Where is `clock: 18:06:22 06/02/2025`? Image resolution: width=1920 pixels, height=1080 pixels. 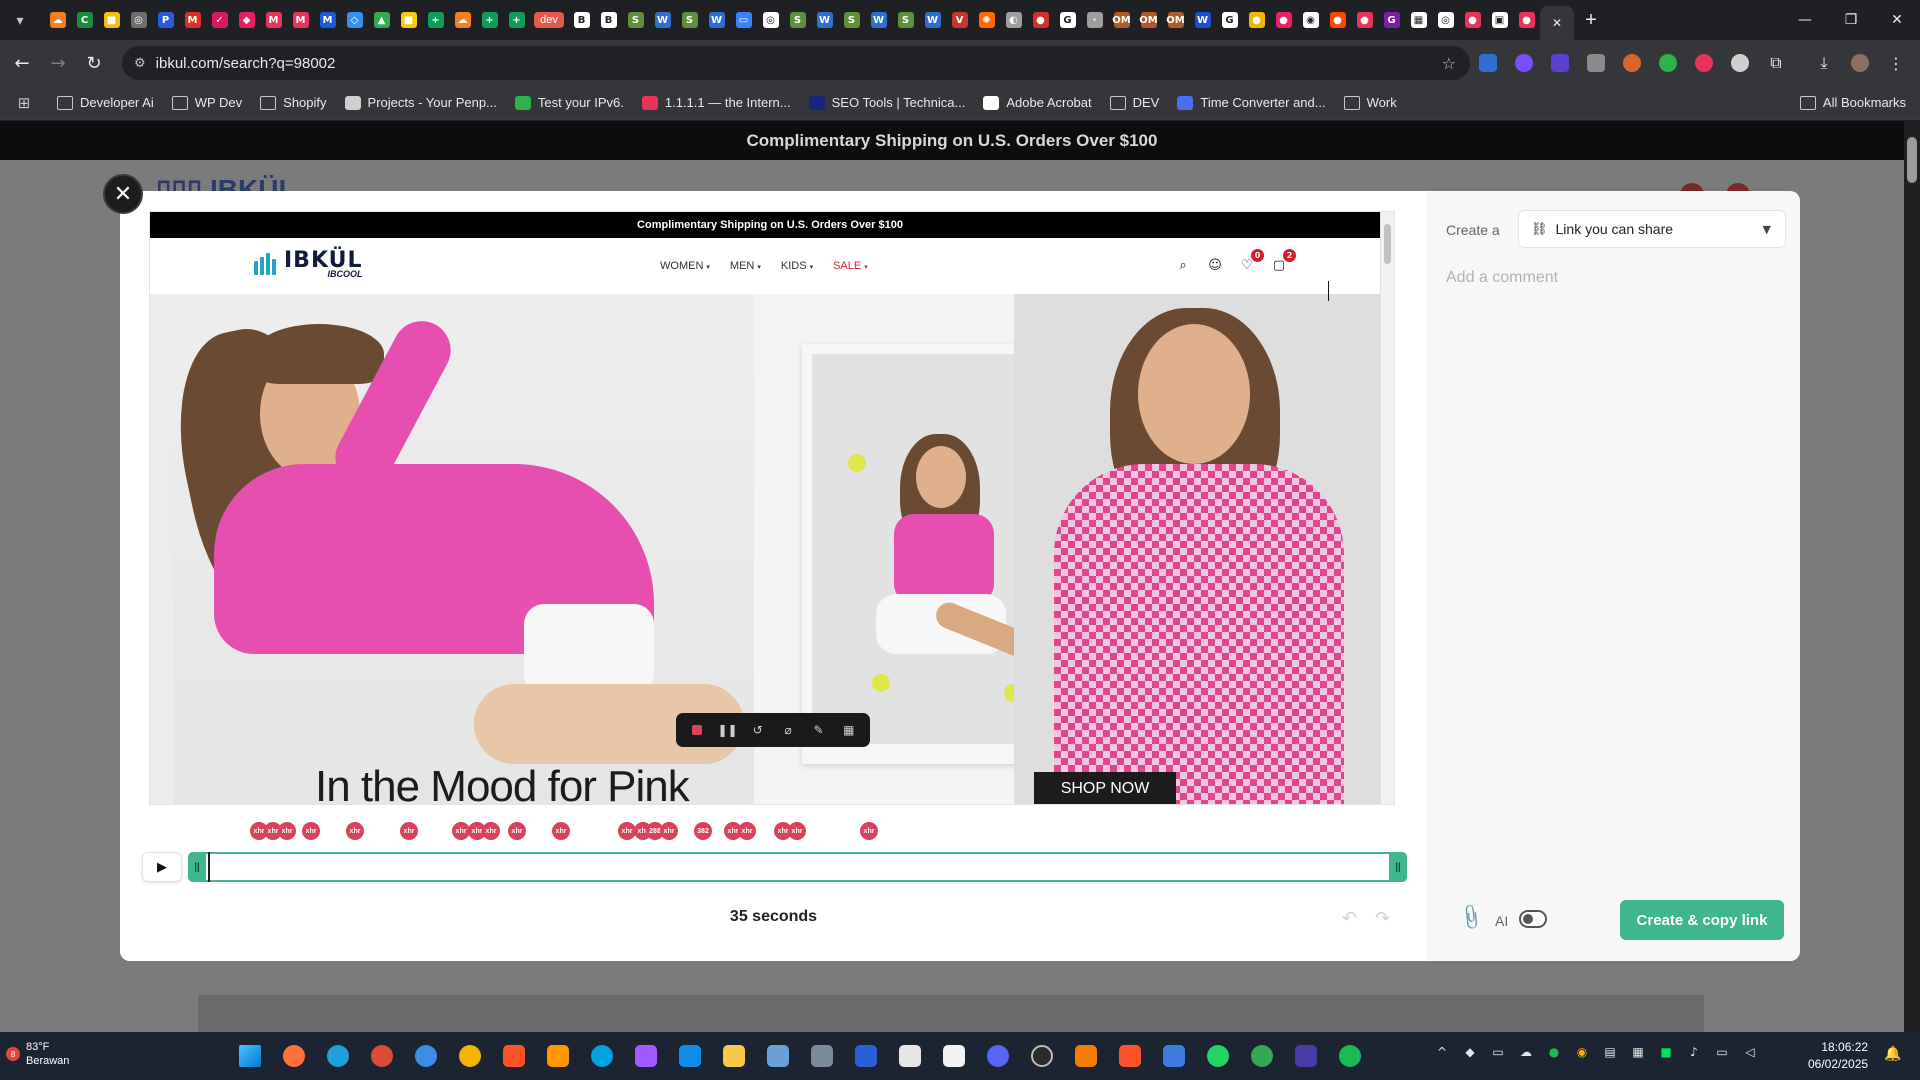
clock: 18:06:22 06/02/2025 is located at coordinates (1838, 1056).